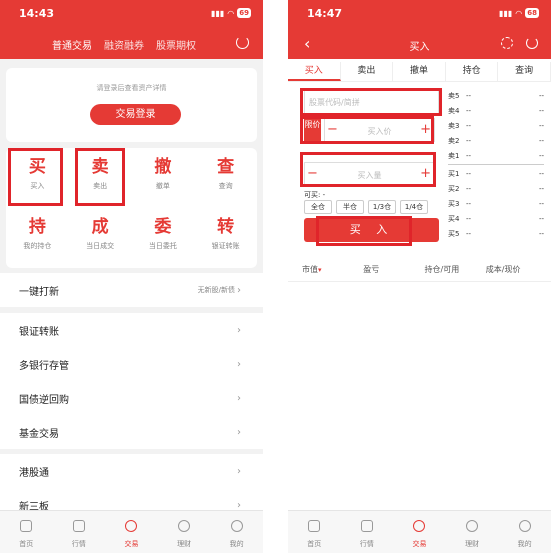  Describe the element at coordinates (131, 432) in the screenshot. I see `list-item: 基金交易 ›` at that location.